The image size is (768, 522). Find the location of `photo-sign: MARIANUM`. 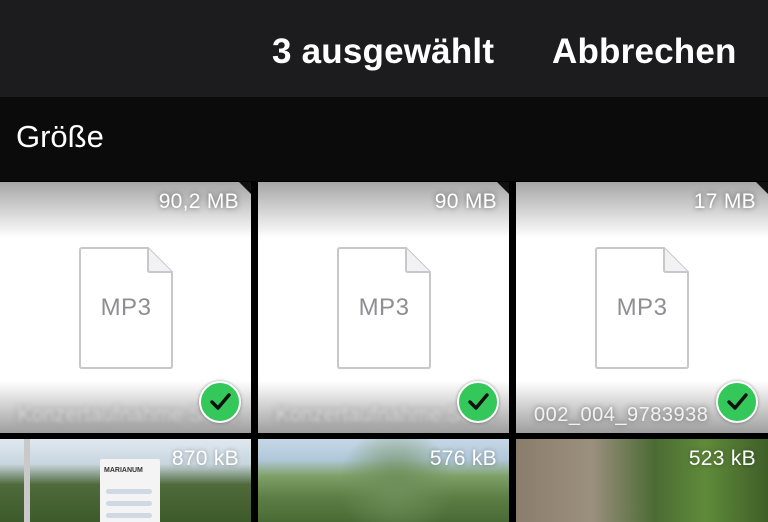

photo-sign: MARIANUM is located at coordinates (130, 490).